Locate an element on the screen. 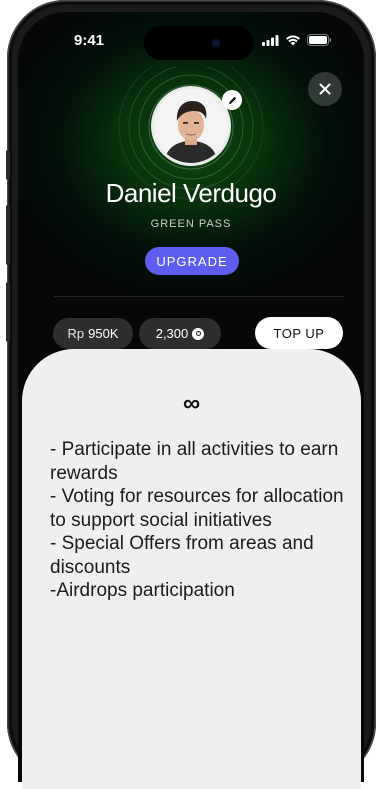 This screenshot has width=376, height=789. avatar is located at coordinates (191, 126).